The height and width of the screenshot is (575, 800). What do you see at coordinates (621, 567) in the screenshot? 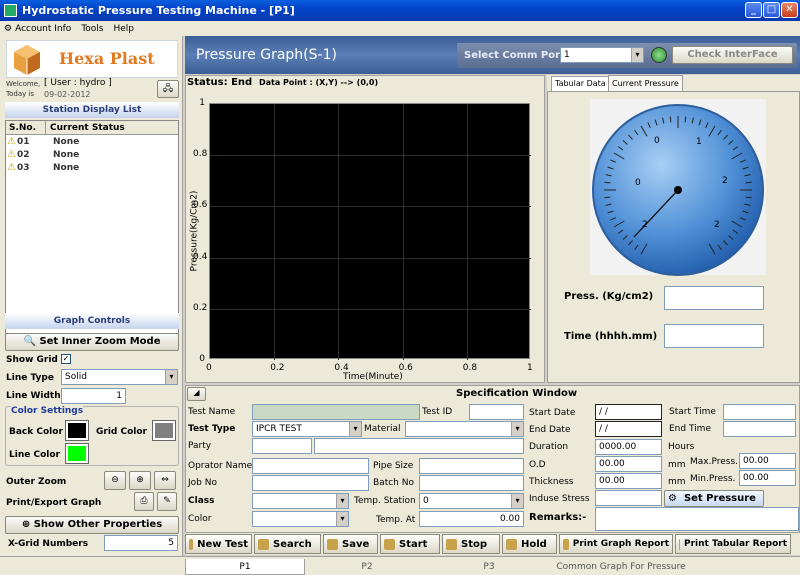
I see `page-tab-common-graph: Common Graph For Pressure` at bounding box center [621, 567].